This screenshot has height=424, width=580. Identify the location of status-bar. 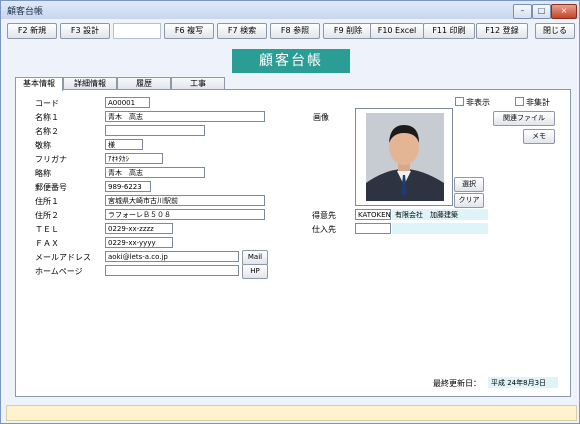
(291, 413).